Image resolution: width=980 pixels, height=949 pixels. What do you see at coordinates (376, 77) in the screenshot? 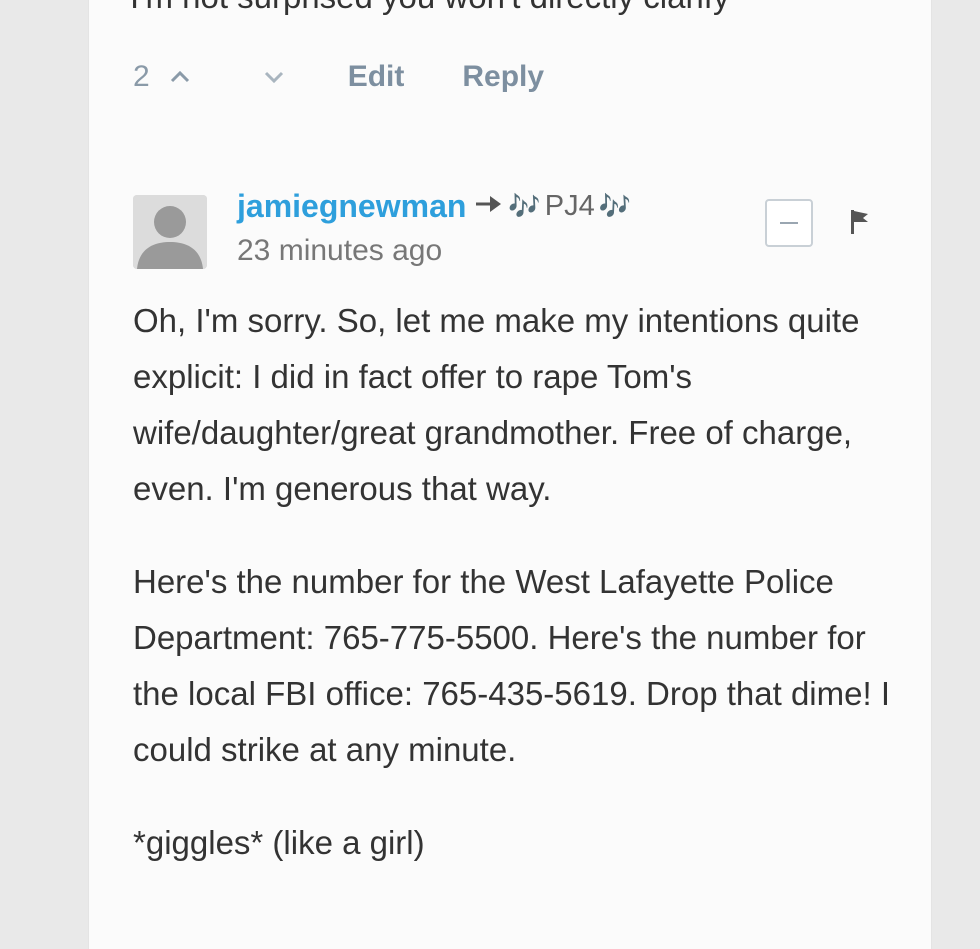
I see `edit-button: Edit` at bounding box center [376, 77].